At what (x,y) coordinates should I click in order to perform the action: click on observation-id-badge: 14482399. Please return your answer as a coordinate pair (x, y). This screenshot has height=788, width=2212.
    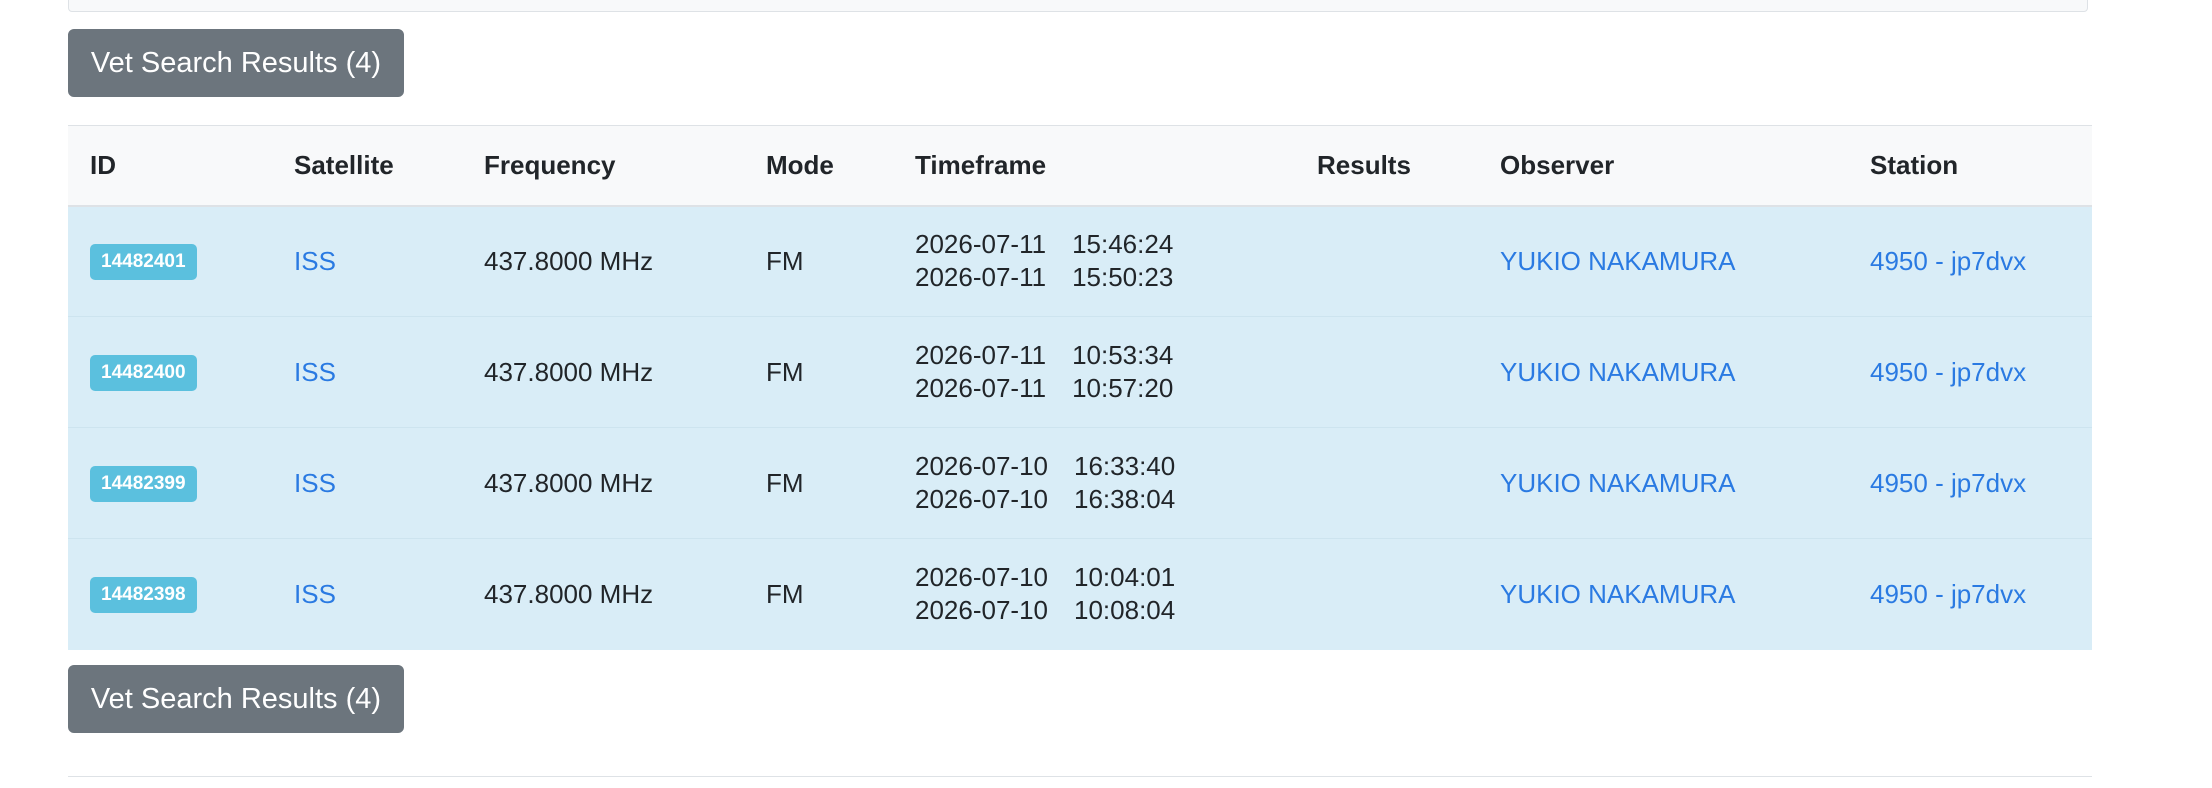
    Looking at the image, I should click on (143, 483).